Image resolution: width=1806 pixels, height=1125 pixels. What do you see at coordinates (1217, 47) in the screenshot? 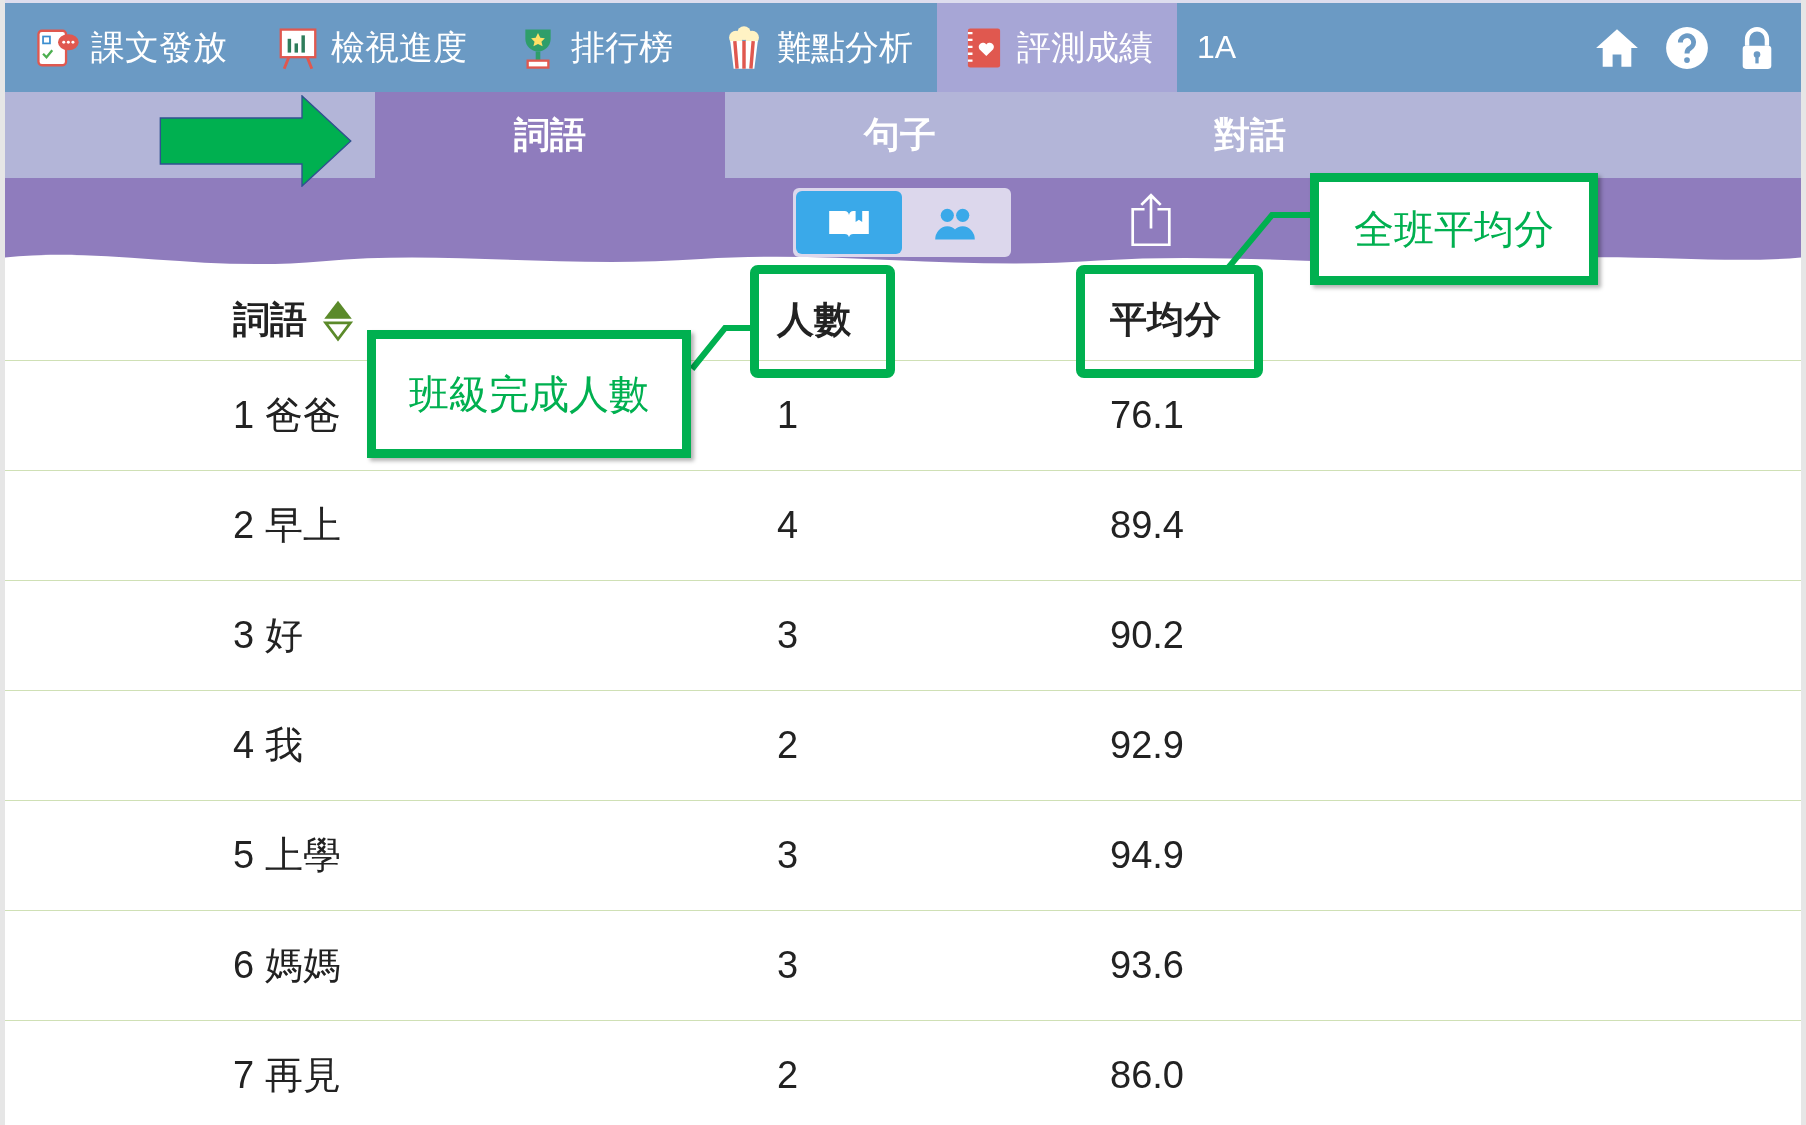
I see `class-label: 1A` at bounding box center [1217, 47].